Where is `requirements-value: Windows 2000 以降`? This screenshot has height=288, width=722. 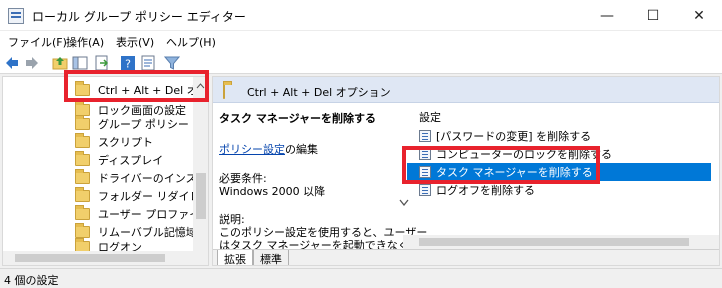
requirements-value: Windows 2000 以降 is located at coordinates (272, 191).